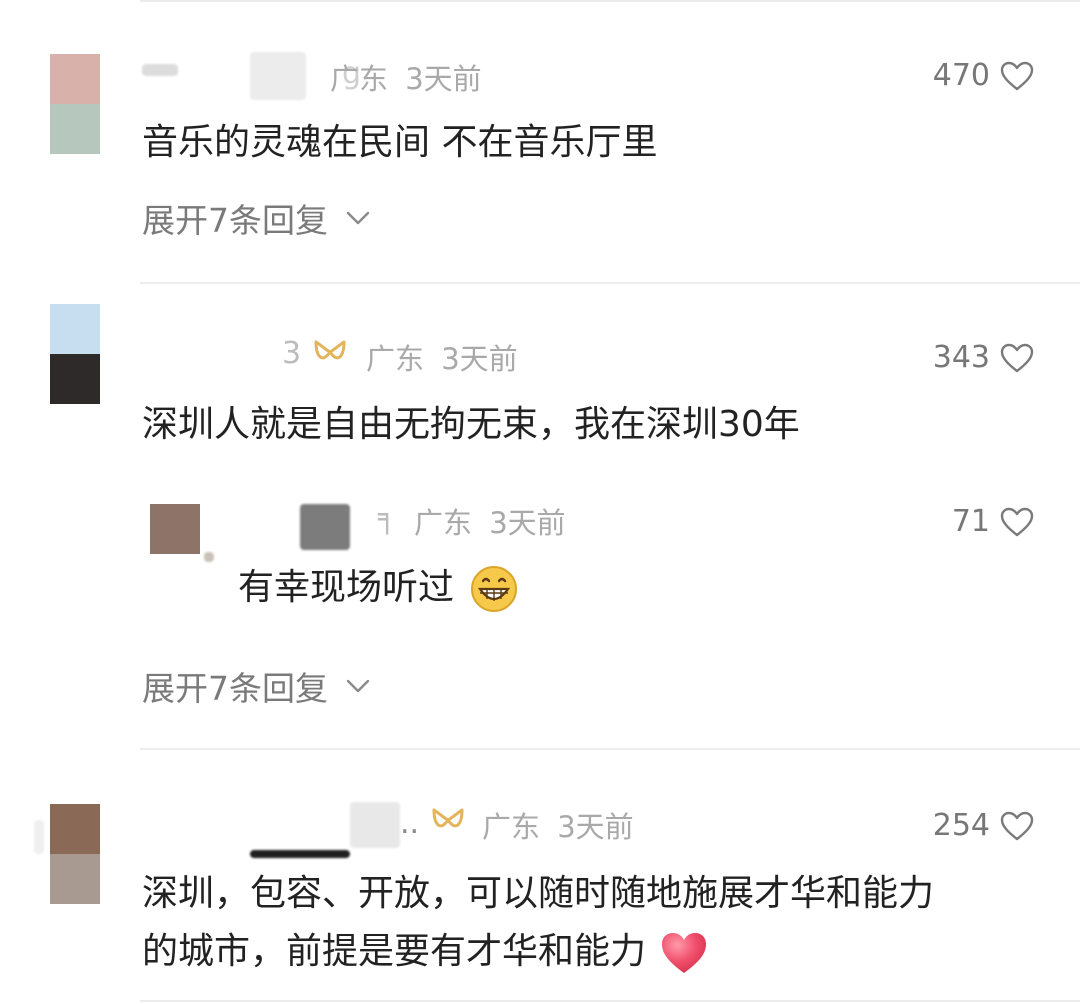  I want to click on like-button: 470, so click(983, 75).